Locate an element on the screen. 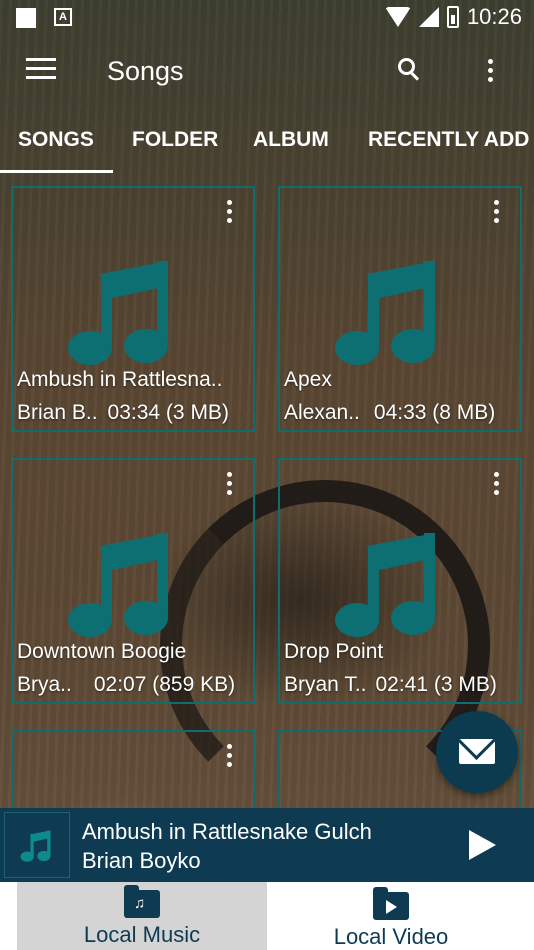  song-card: Downtown Boogie Brya.. 02:07 (859 KB) is located at coordinates (133, 581).